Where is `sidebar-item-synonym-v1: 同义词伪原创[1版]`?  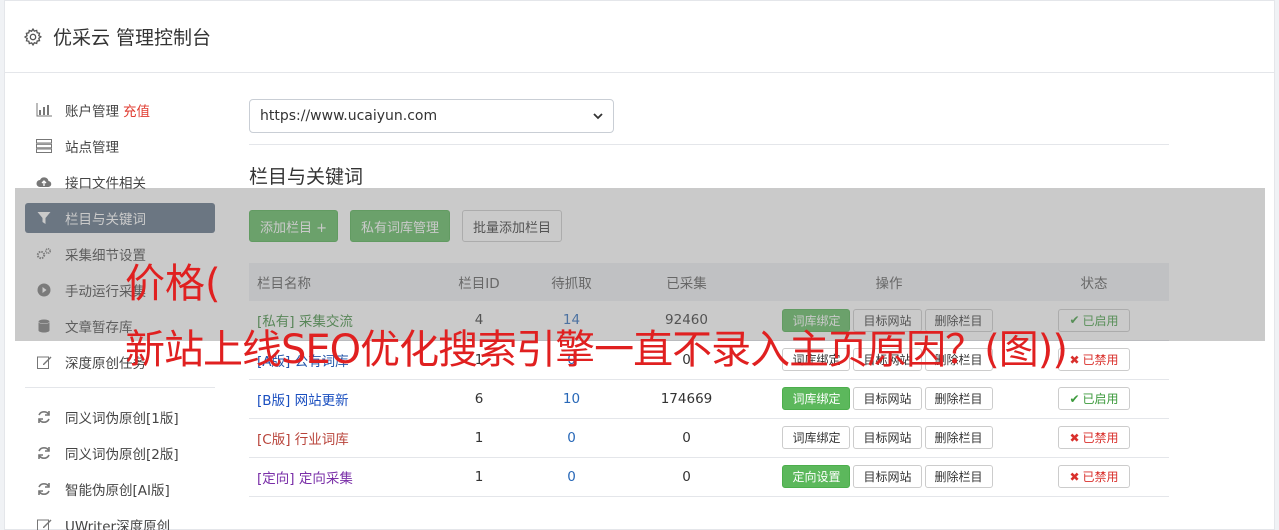
sidebar-item-synonym-v1: 同义词伪原创[1版] is located at coordinates (120, 417).